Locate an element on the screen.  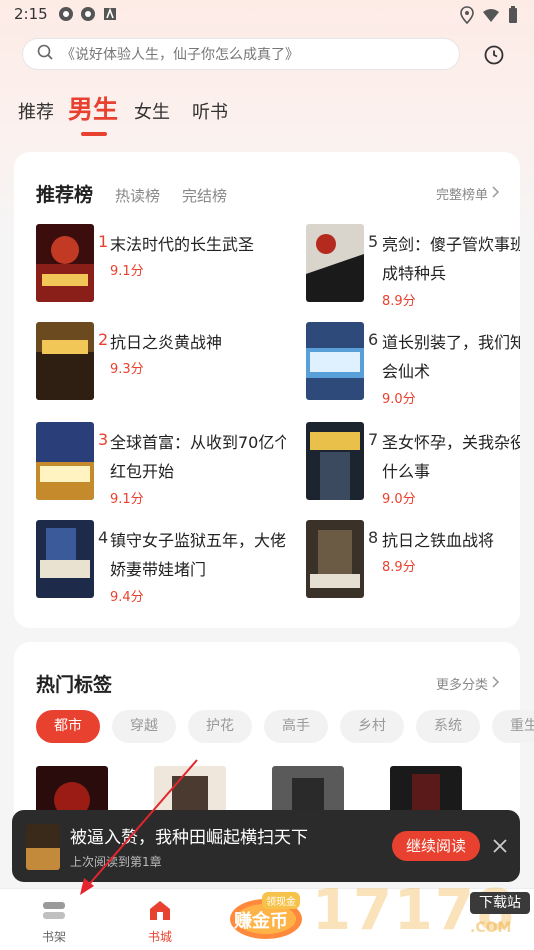
tab-completed: 完结榜 is located at coordinates (204, 195).